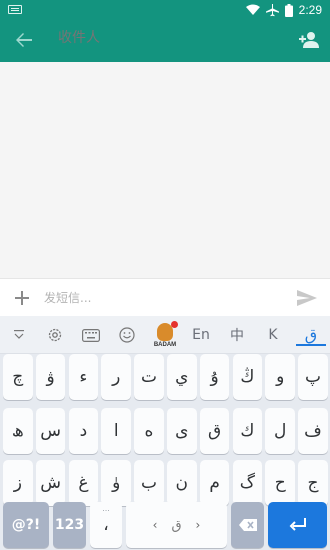 Image resolution: width=330 pixels, height=550 pixels. I want to click on key-ز: ز, so click(18, 483).